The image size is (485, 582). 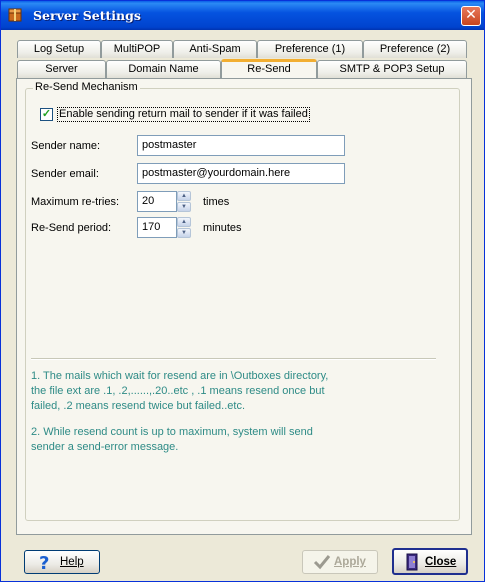 What do you see at coordinates (61, 69) in the screenshot?
I see `tab-server: Server` at bounding box center [61, 69].